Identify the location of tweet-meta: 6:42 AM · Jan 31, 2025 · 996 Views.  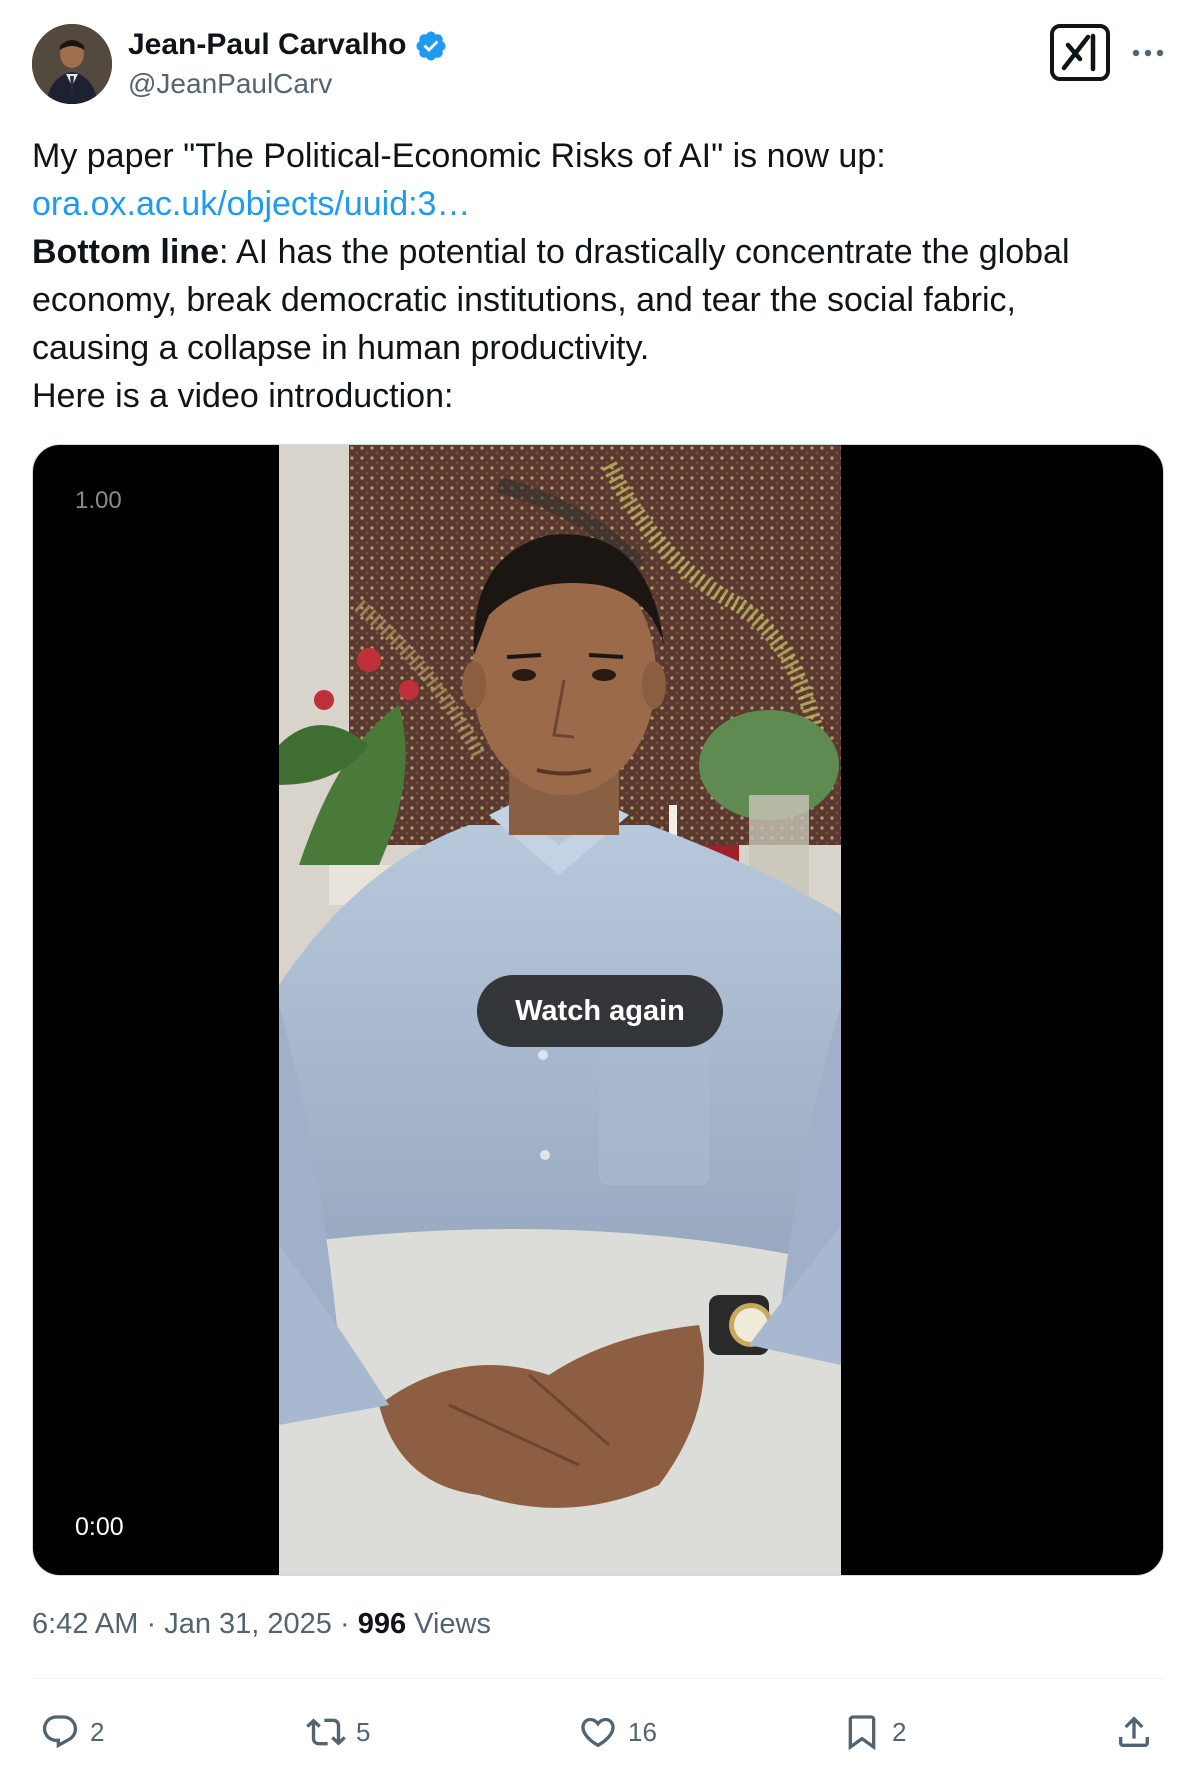
(261, 1624).